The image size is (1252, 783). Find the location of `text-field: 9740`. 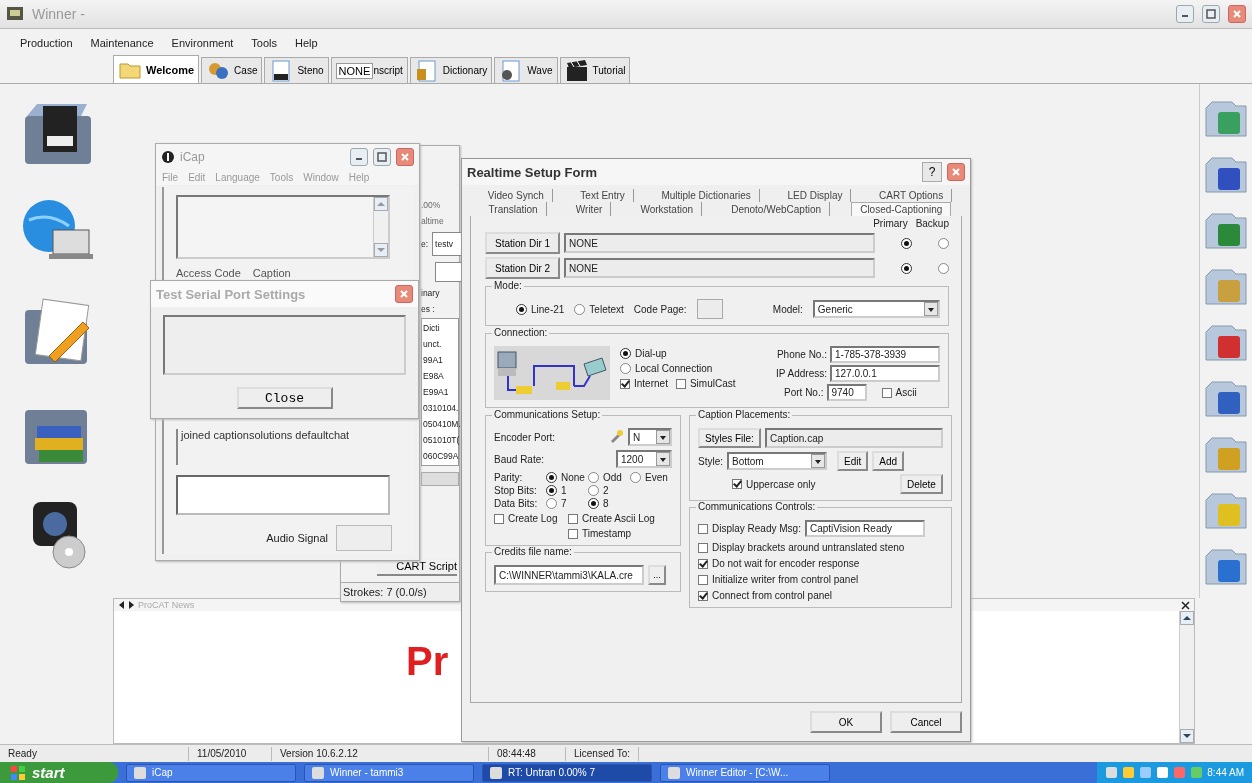

text-field: 9740 is located at coordinates (846, 392).